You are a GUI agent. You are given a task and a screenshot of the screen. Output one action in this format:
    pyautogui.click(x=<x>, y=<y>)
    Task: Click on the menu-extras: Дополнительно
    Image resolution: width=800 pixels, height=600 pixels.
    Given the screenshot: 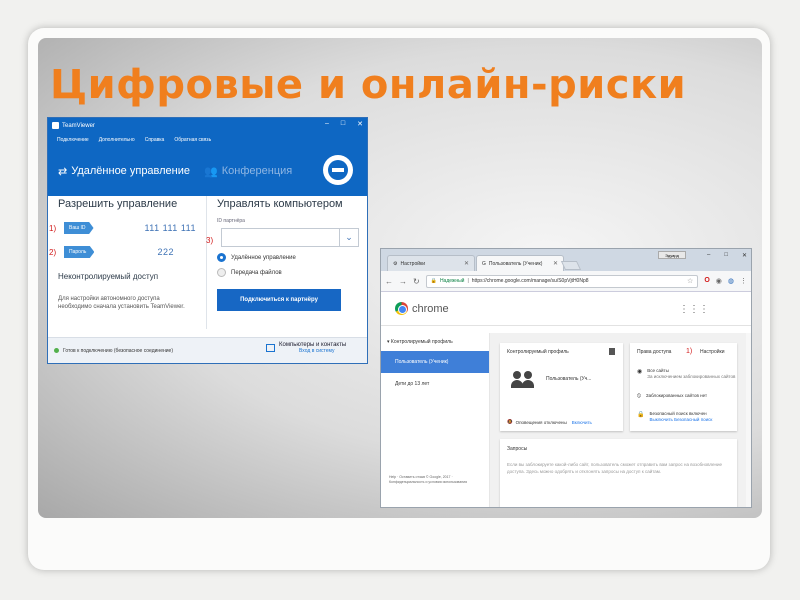 What is the action you would take?
    pyautogui.click(x=117, y=140)
    